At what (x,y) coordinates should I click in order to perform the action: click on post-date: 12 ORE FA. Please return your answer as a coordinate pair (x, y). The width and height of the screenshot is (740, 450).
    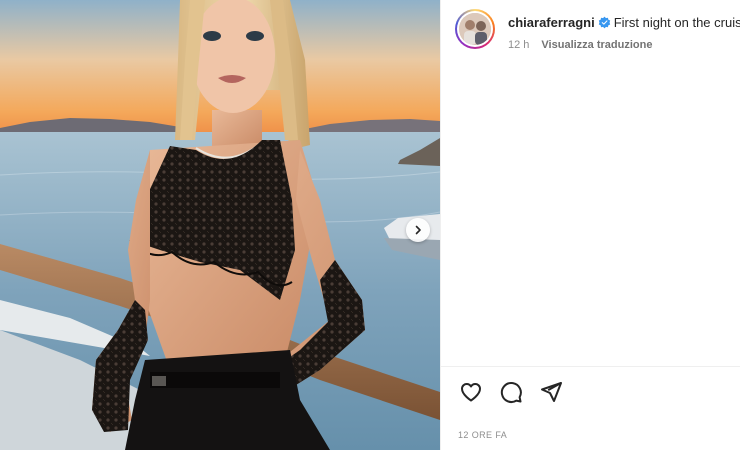
    Looking at the image, I should click on (482, 435).